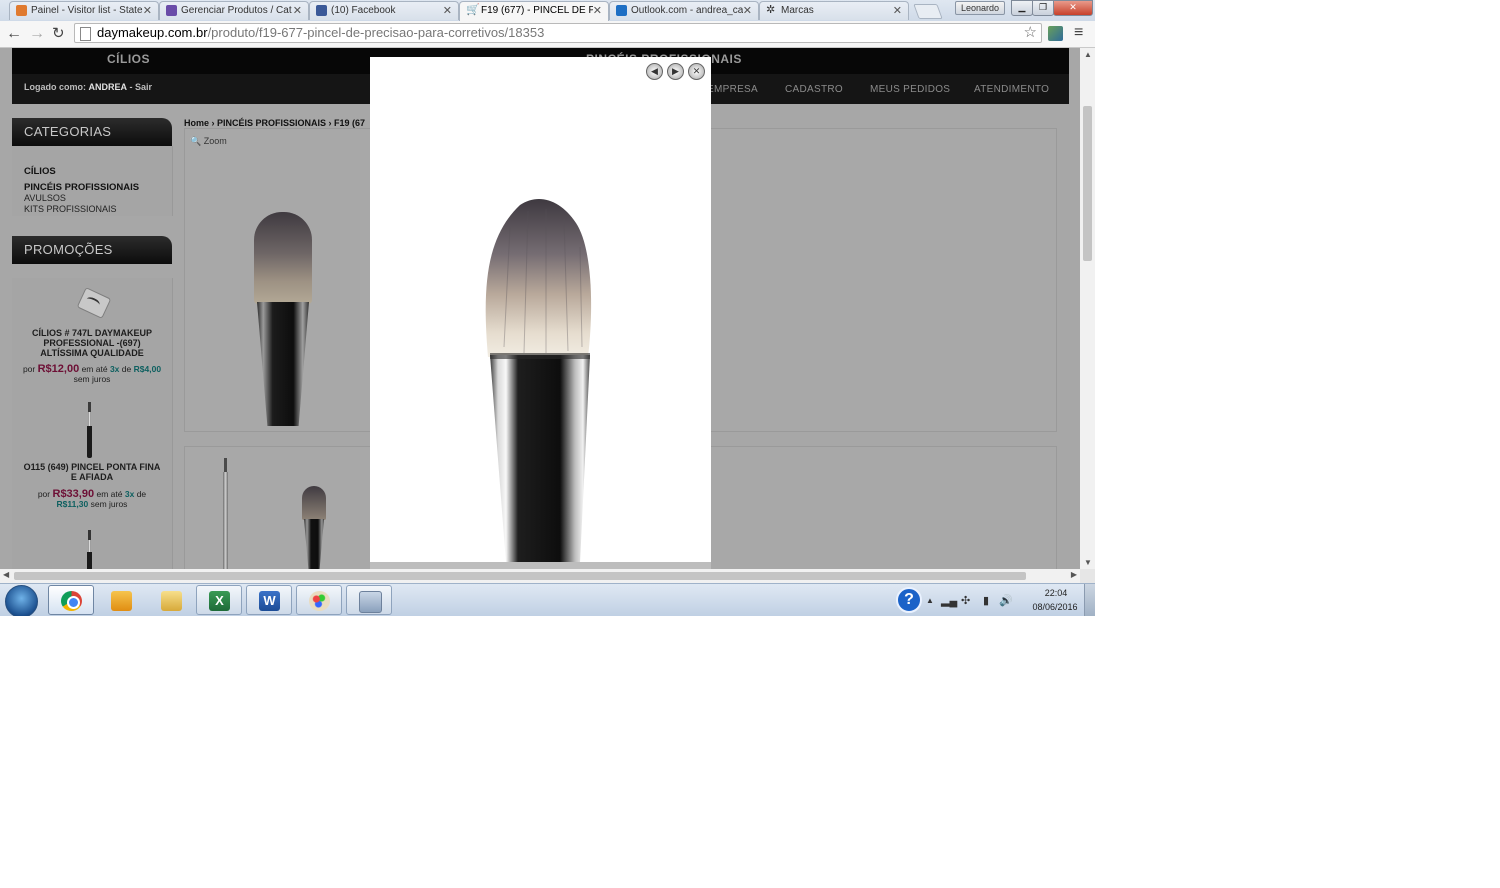  What do you see at coordinates (986, 600) in the screenshot?
I see `battery-icon: ▮` at bounding box center [986, 600].